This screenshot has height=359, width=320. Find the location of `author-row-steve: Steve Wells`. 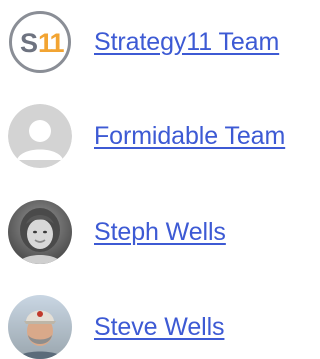

author-row-steve: Steve Wells is located at coordinates (116, 327).